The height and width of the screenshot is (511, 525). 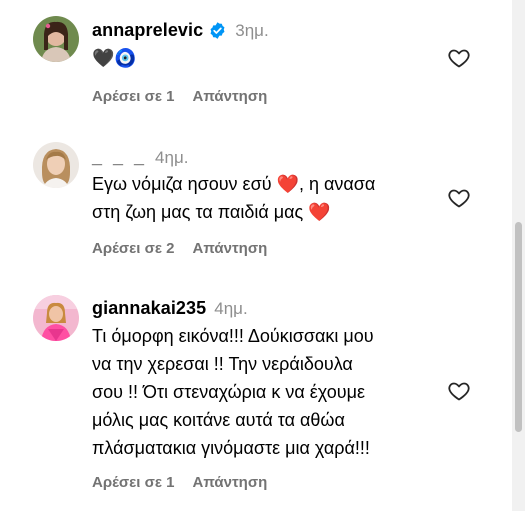 I want to click on likes-count-button: Αρέσει σε 2, so click(x=133, y=248).